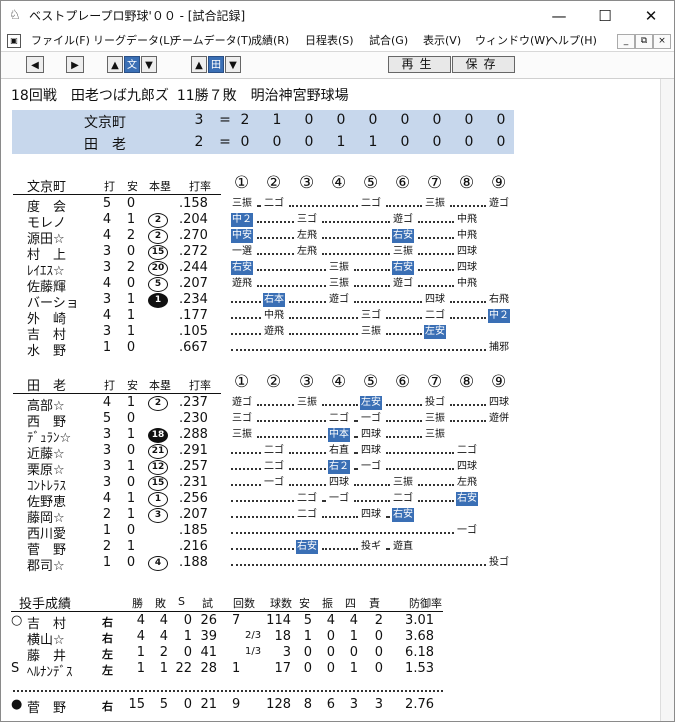 The image size is (675, 722). What do you see at coordinates (330, 668) in the screenshot?
I see `strikeouts: 0` at bounding box center [330, 668].